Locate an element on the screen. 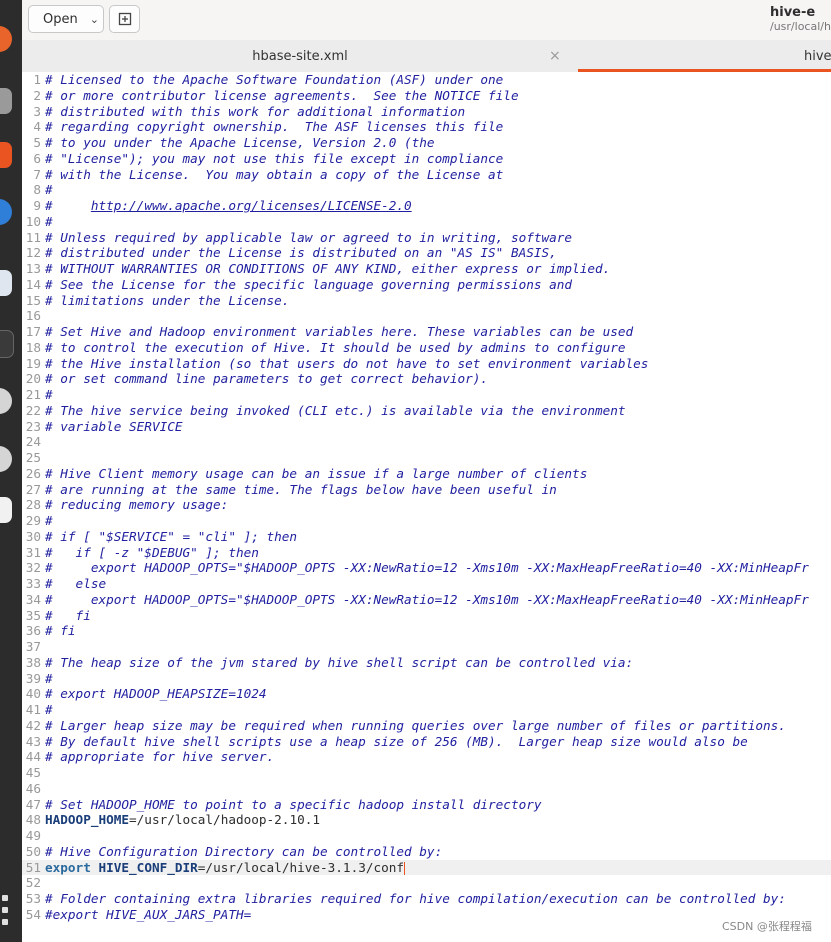  close-icon: × is located at coordinates (555, 56).